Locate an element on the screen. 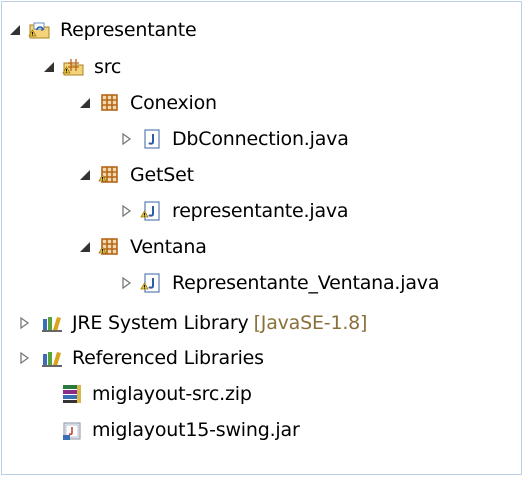  zip-label: miglayout-src.zip is located at coordinates (172, 394).